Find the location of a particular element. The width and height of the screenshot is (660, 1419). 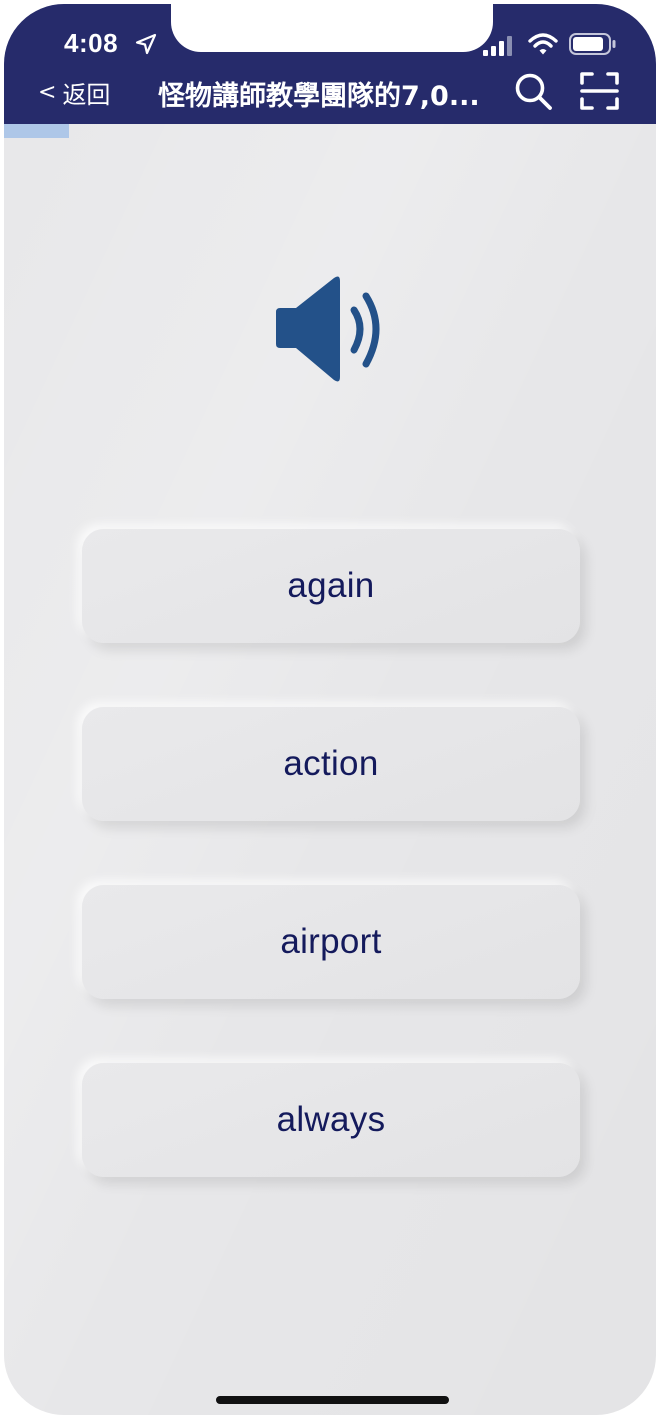

answer-option-label: action is located at coordinates (331, 763).